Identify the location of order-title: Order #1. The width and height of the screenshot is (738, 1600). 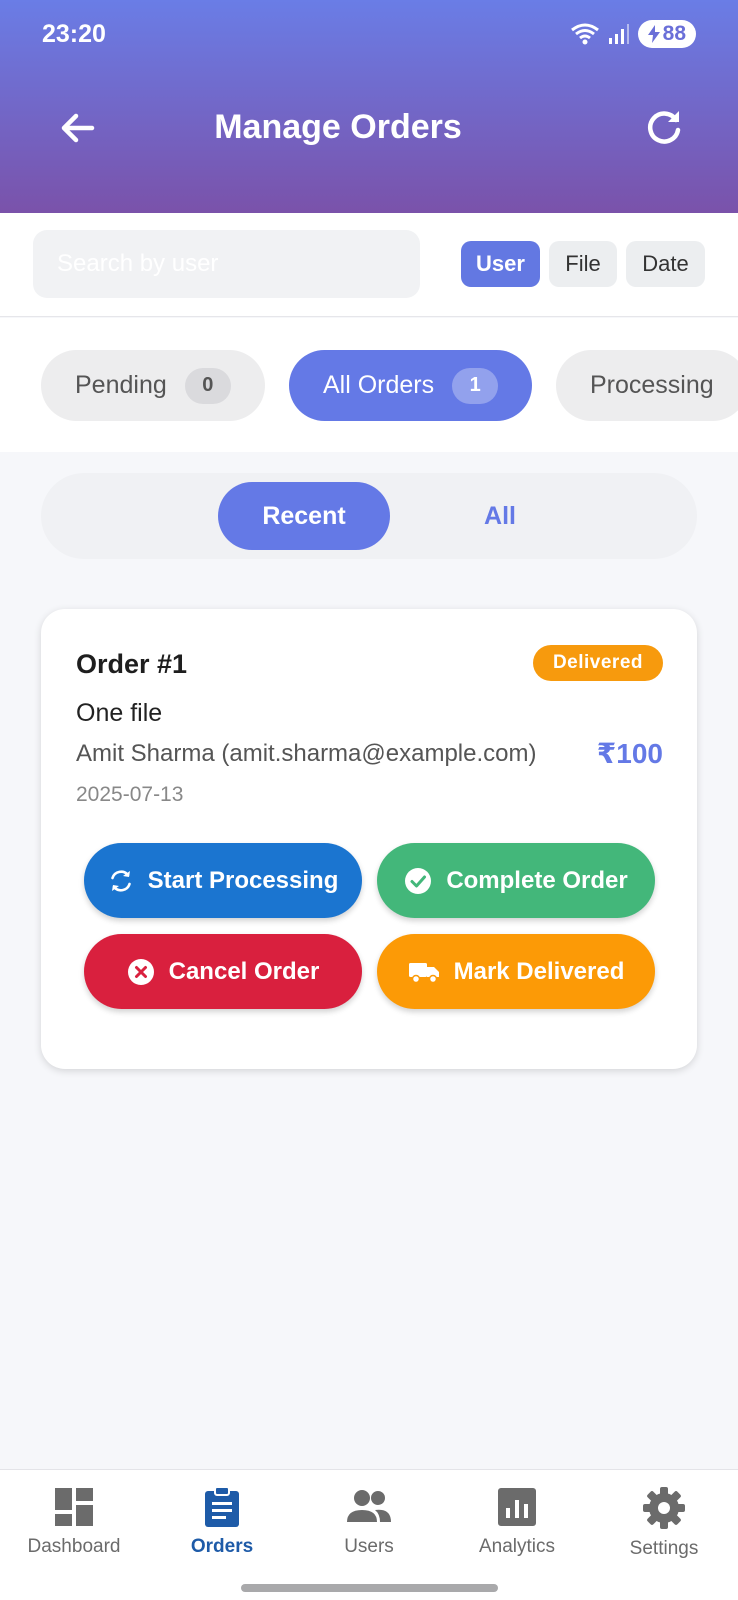
(132, 664).